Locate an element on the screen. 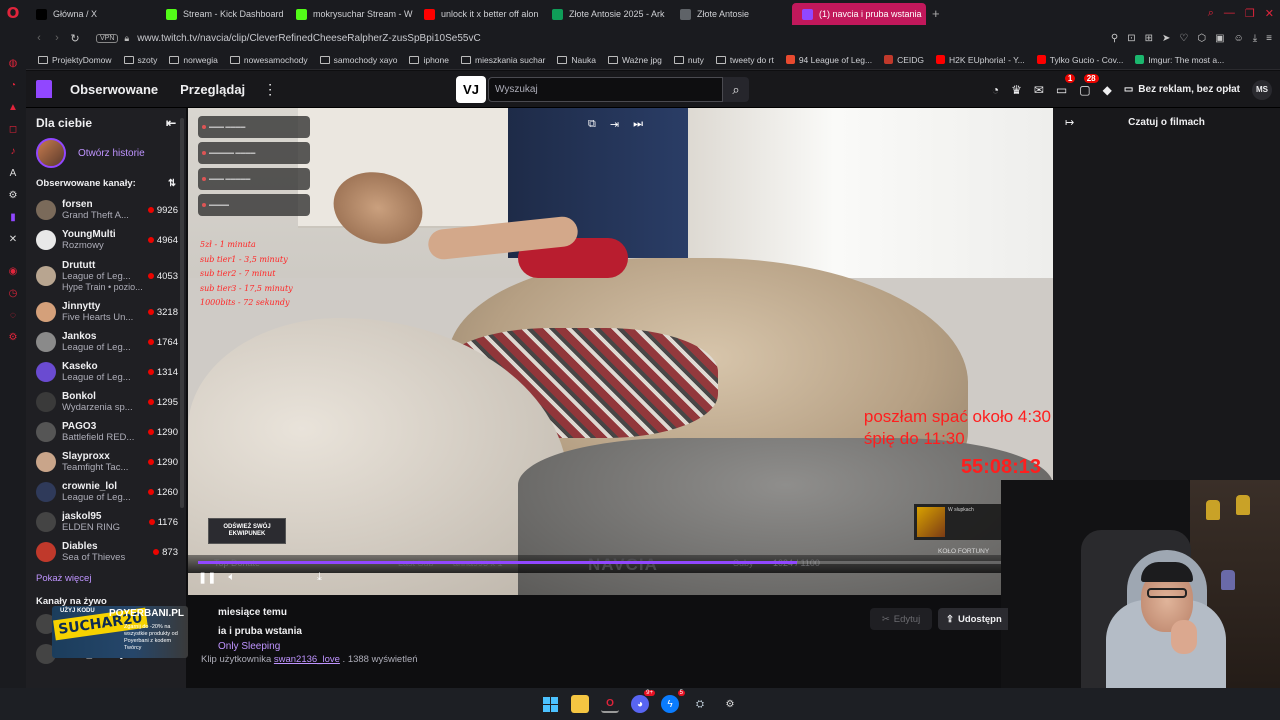 The width and height of the screenshot is (1280, 720). sidebar-channel: jaskol95 ELDEN RING 1176 is located at coordinates (106, 522).